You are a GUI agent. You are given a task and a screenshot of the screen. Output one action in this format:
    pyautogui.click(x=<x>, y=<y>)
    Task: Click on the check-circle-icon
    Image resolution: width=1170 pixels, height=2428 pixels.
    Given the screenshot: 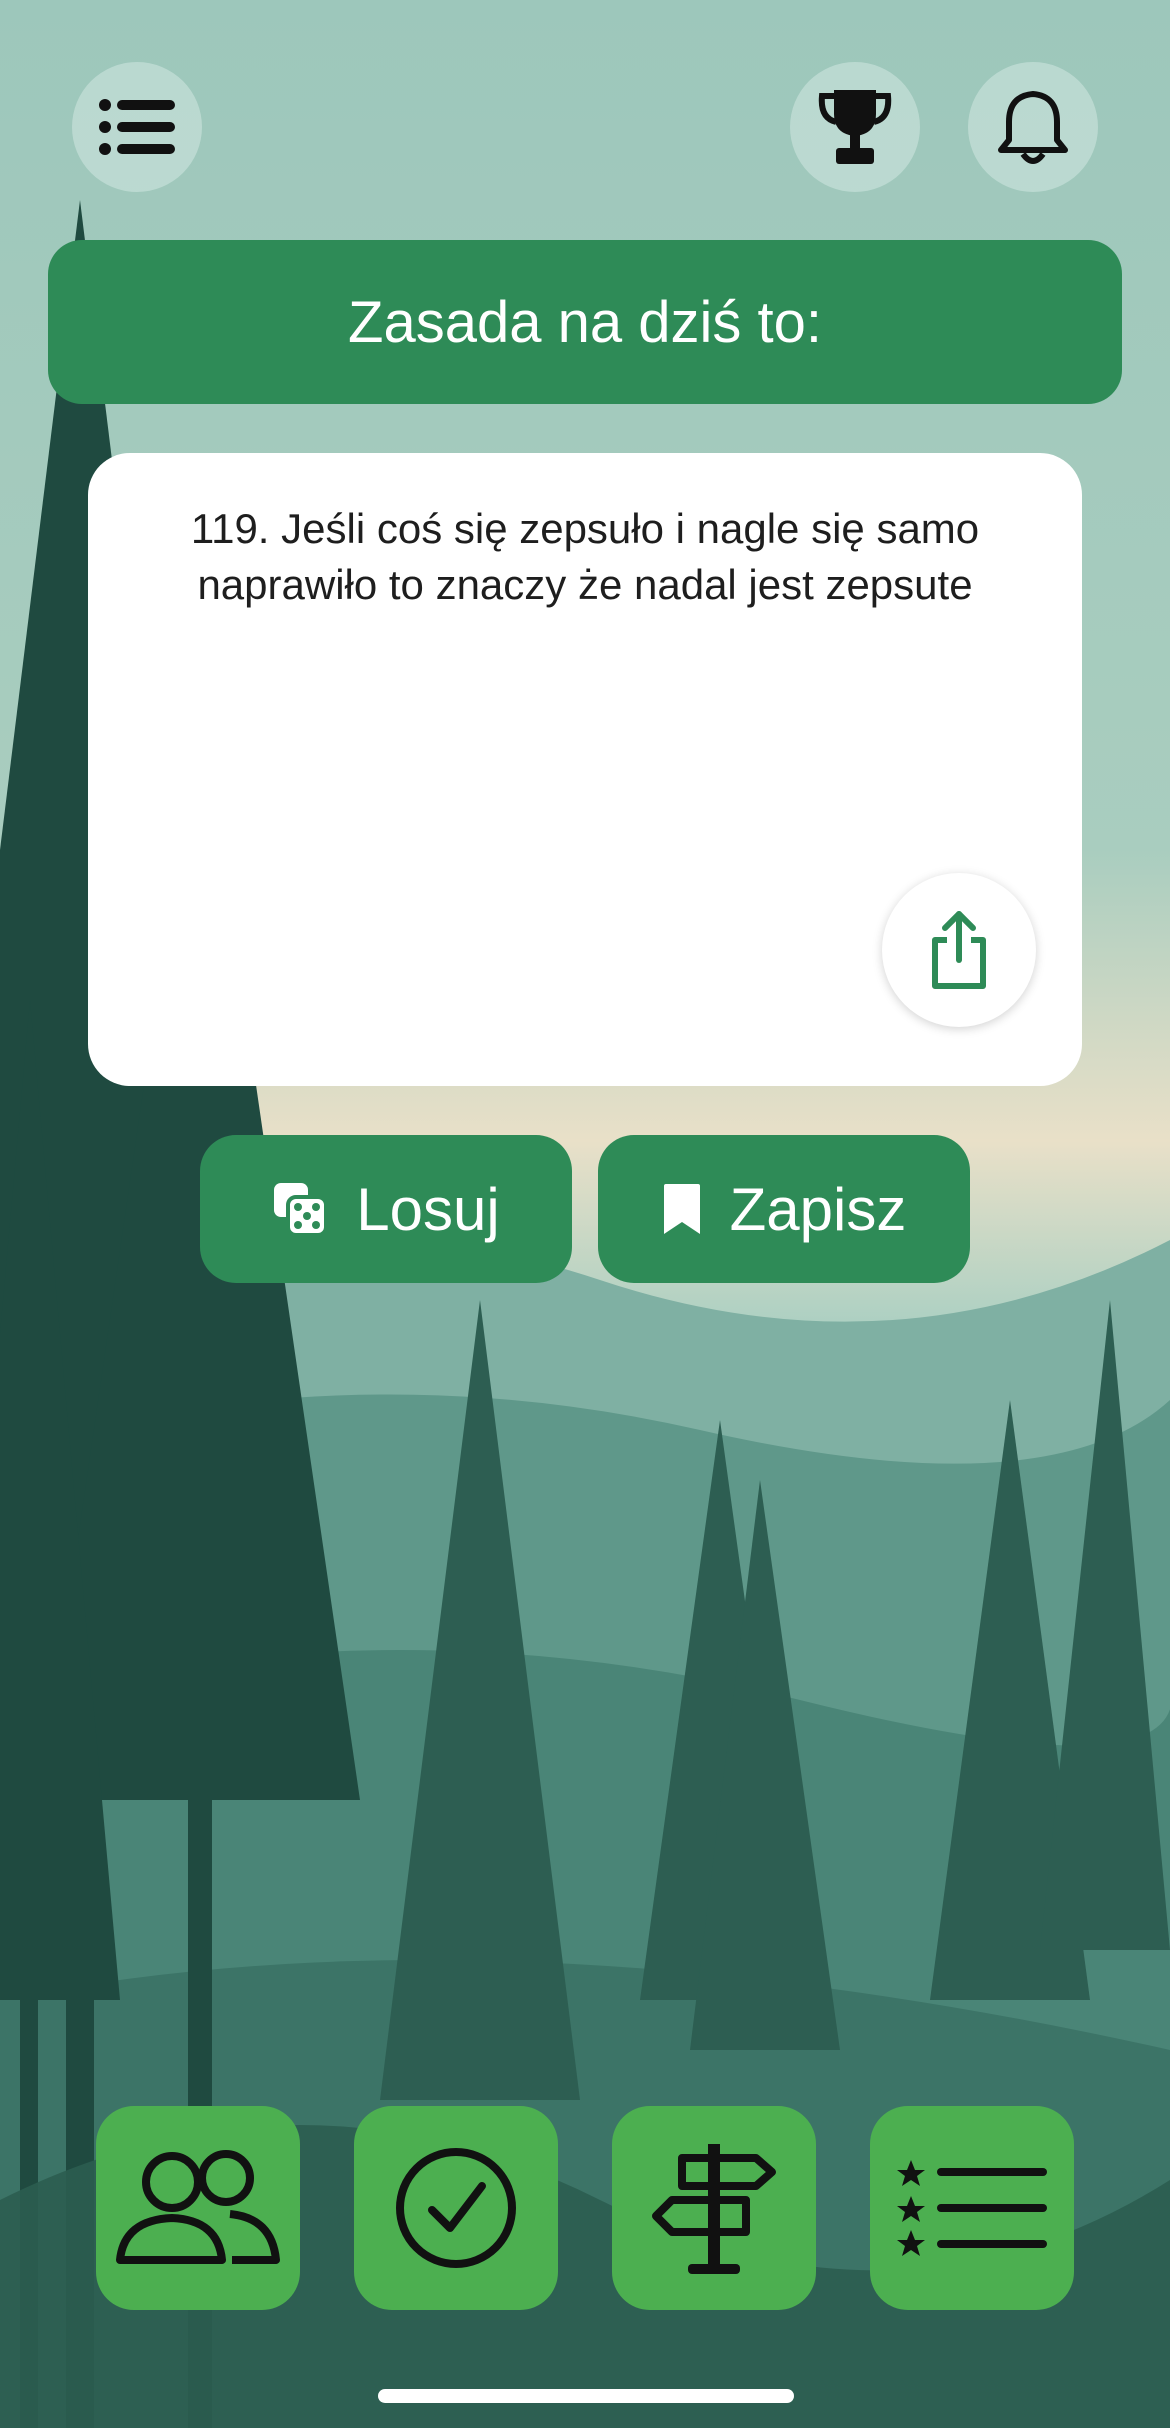 What is the action you would take?
    pyautogui.click(x=456, y=2208)
    